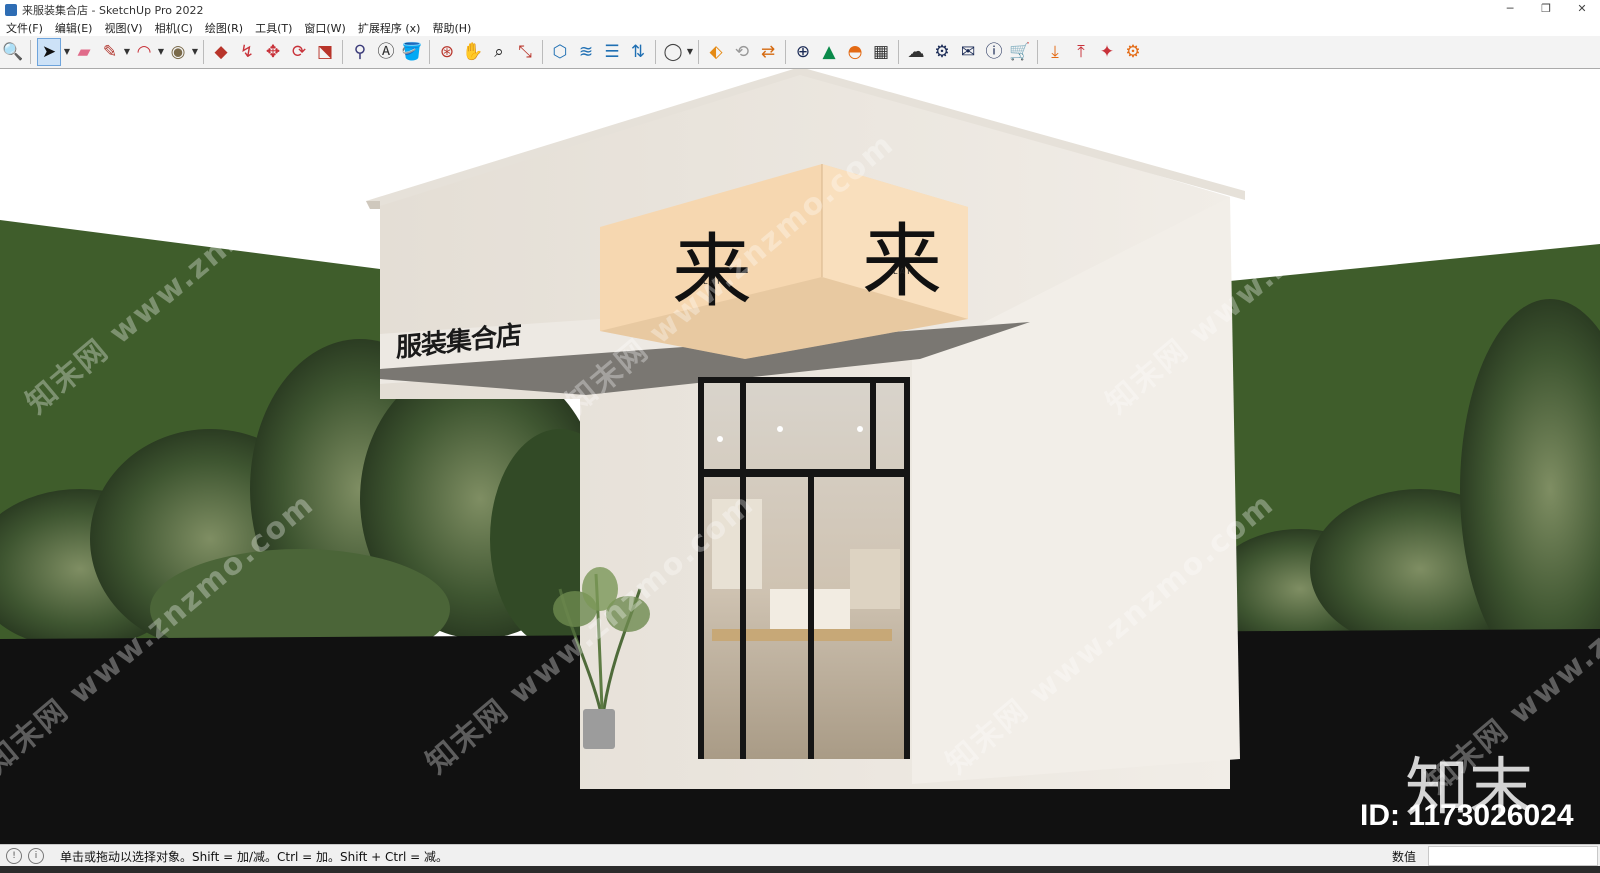  I want to click on layer-icon: ☰, so click(612, 52).